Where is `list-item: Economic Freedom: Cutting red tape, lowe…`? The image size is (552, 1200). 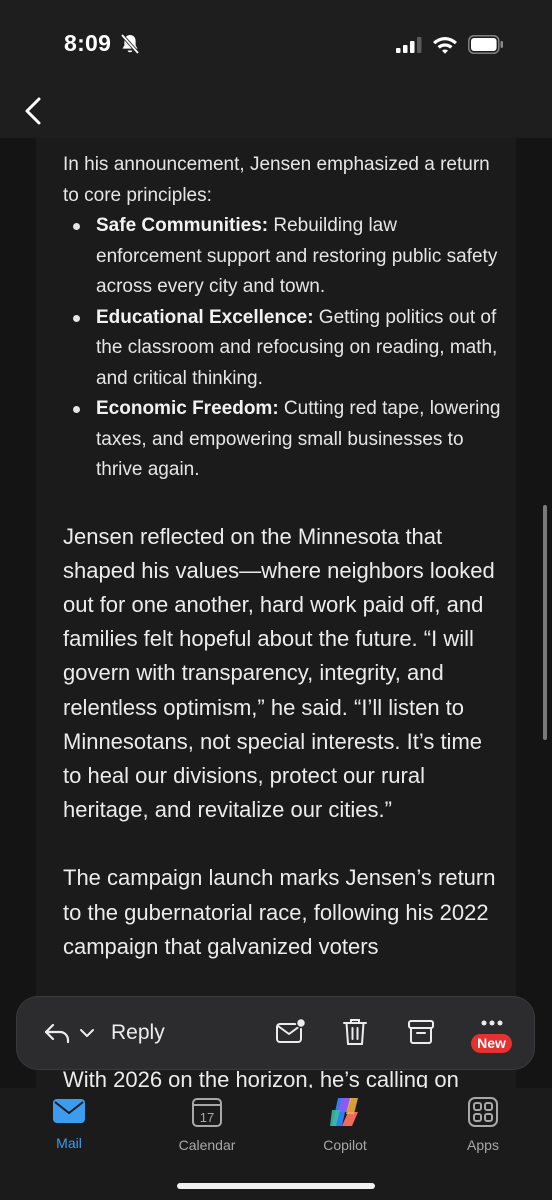
list-item: Economic Freedom: Cutting red tape, lowe… is located at coordinates (288, 440).